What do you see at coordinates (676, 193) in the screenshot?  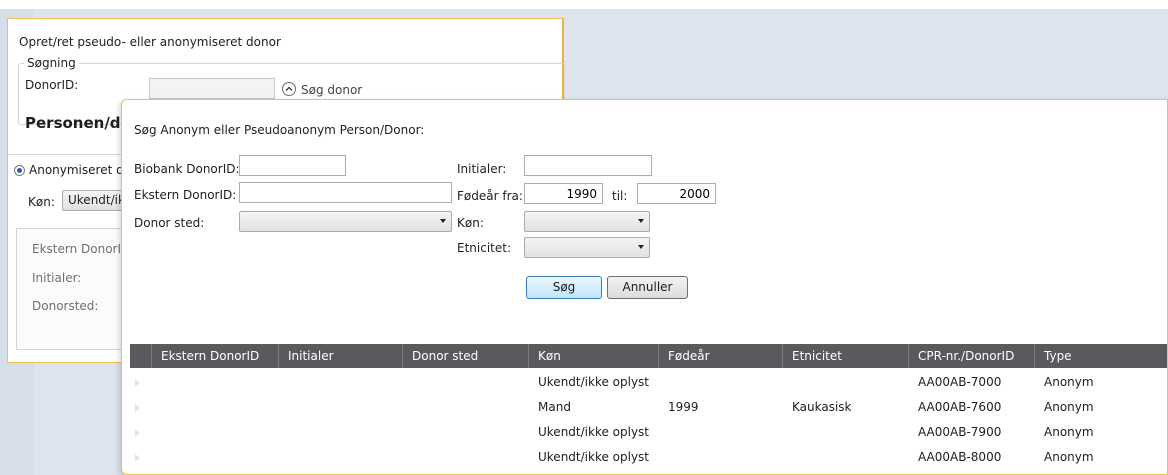 I see `birth-year-to-input` at bounding box center [676, 193].